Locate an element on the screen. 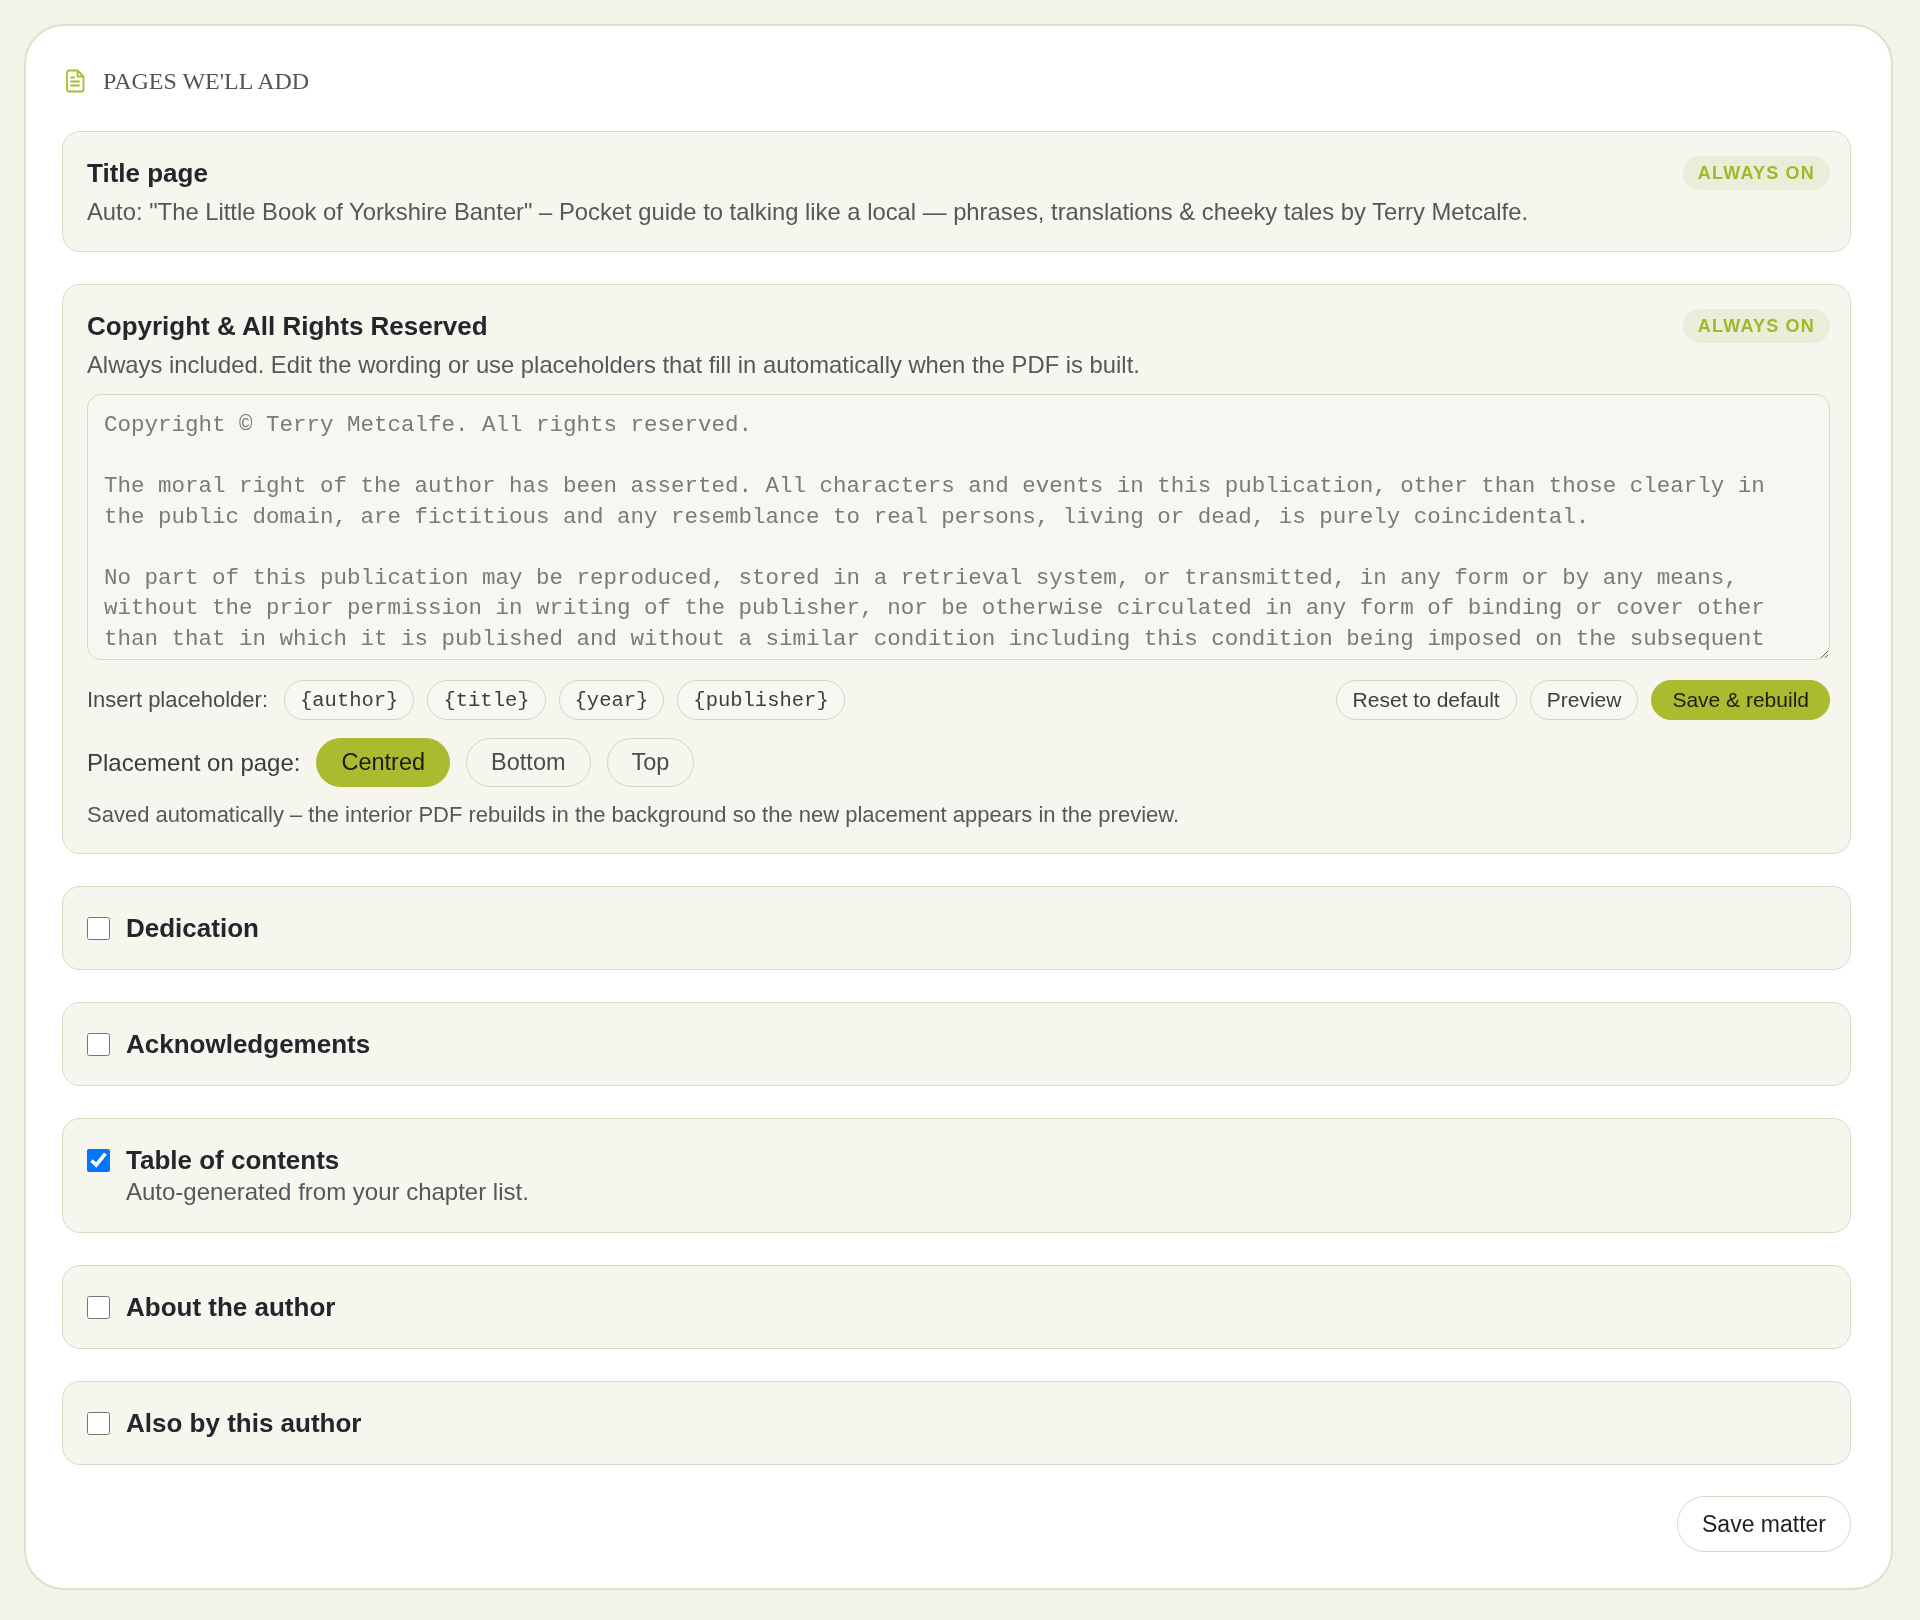 This screenshot has height=1620, width=1920. page-title: Table of contents is located at coordinates (233, 1160).